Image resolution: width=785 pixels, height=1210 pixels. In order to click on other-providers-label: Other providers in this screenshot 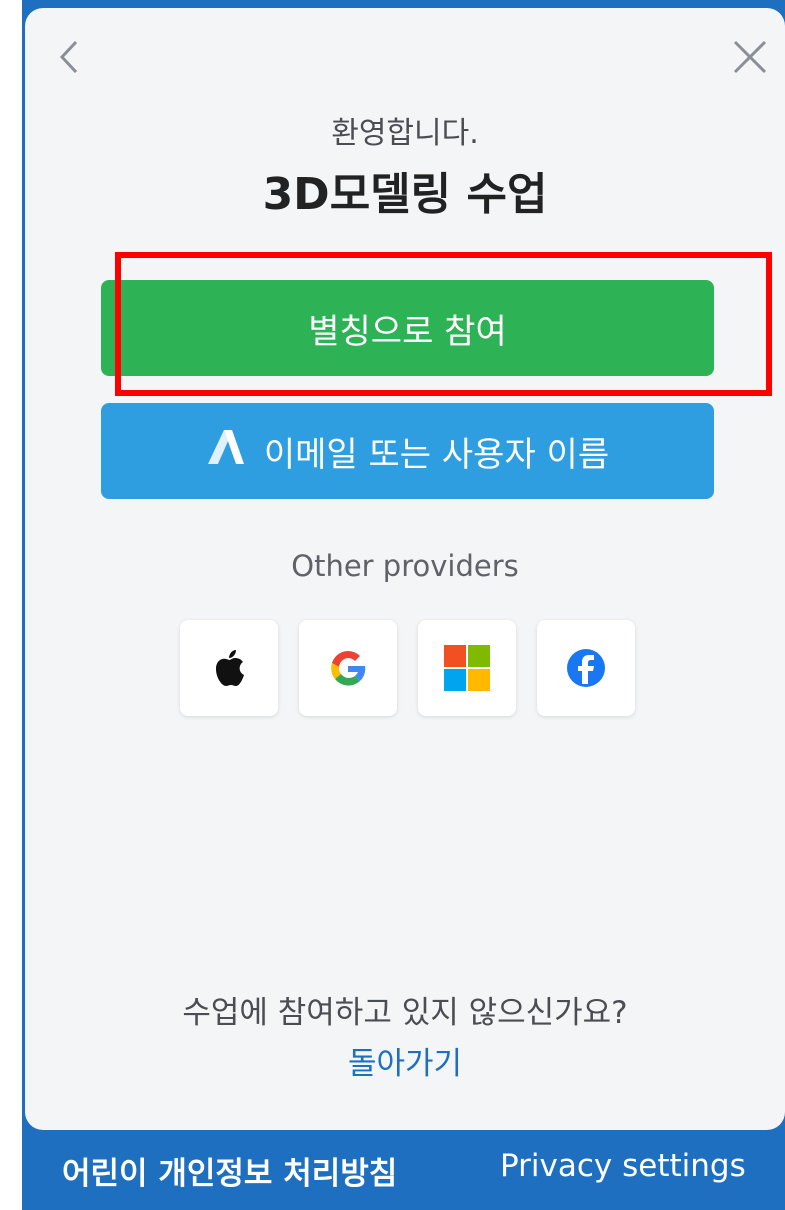, I will do `click(405, 566)`.